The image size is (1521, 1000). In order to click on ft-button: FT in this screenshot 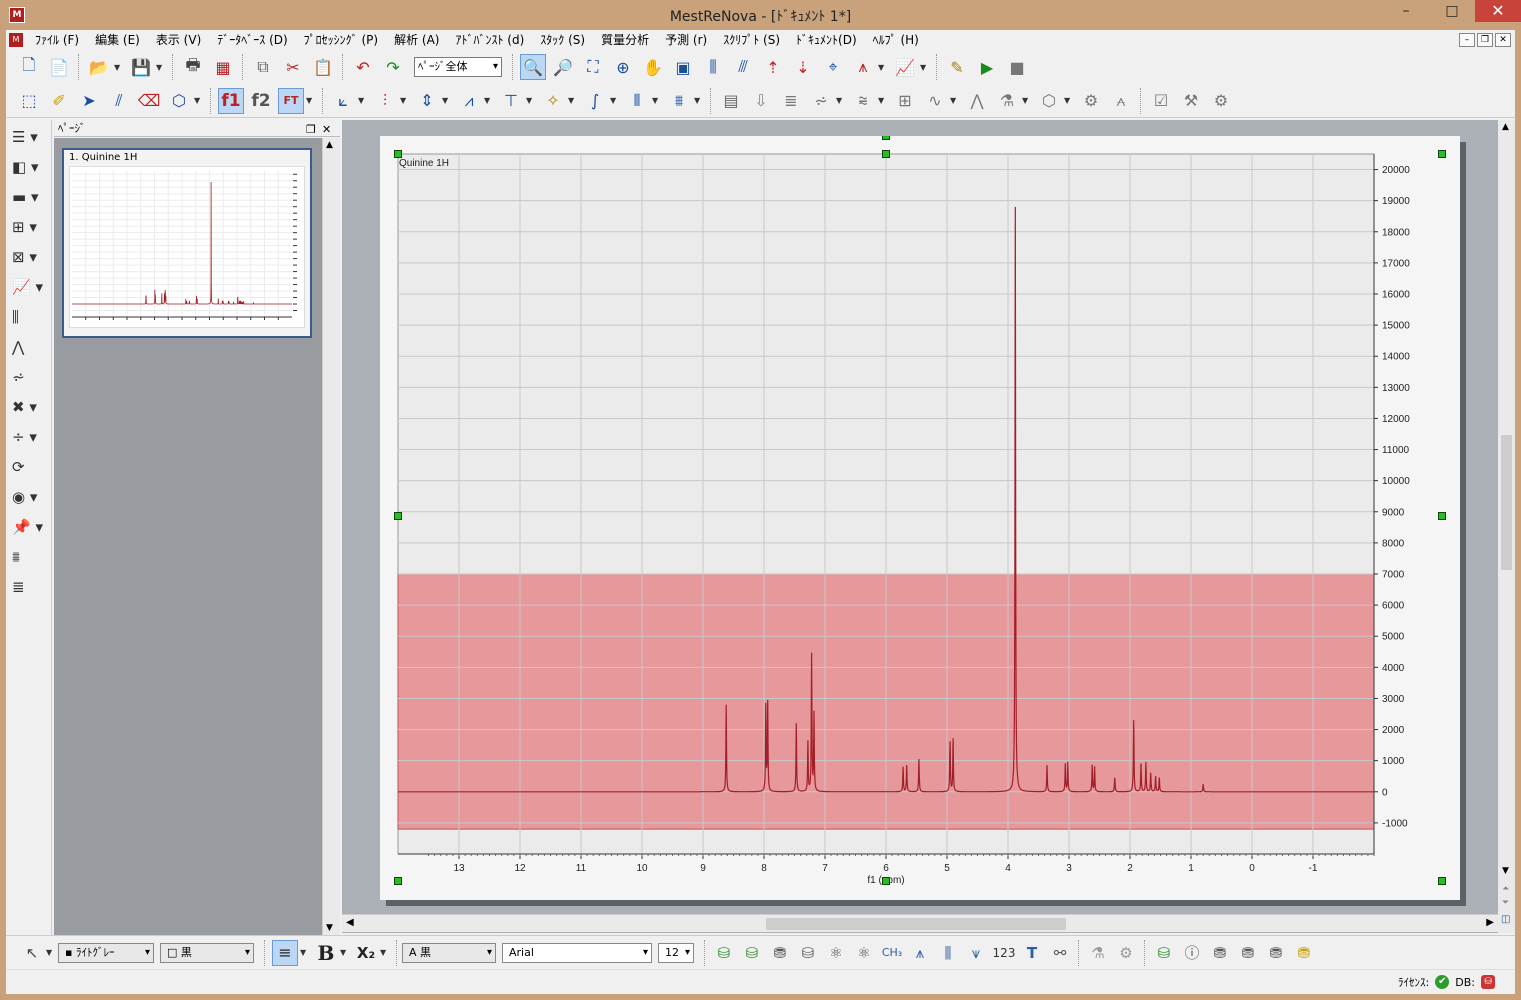, I will do `click(291, 100)`.